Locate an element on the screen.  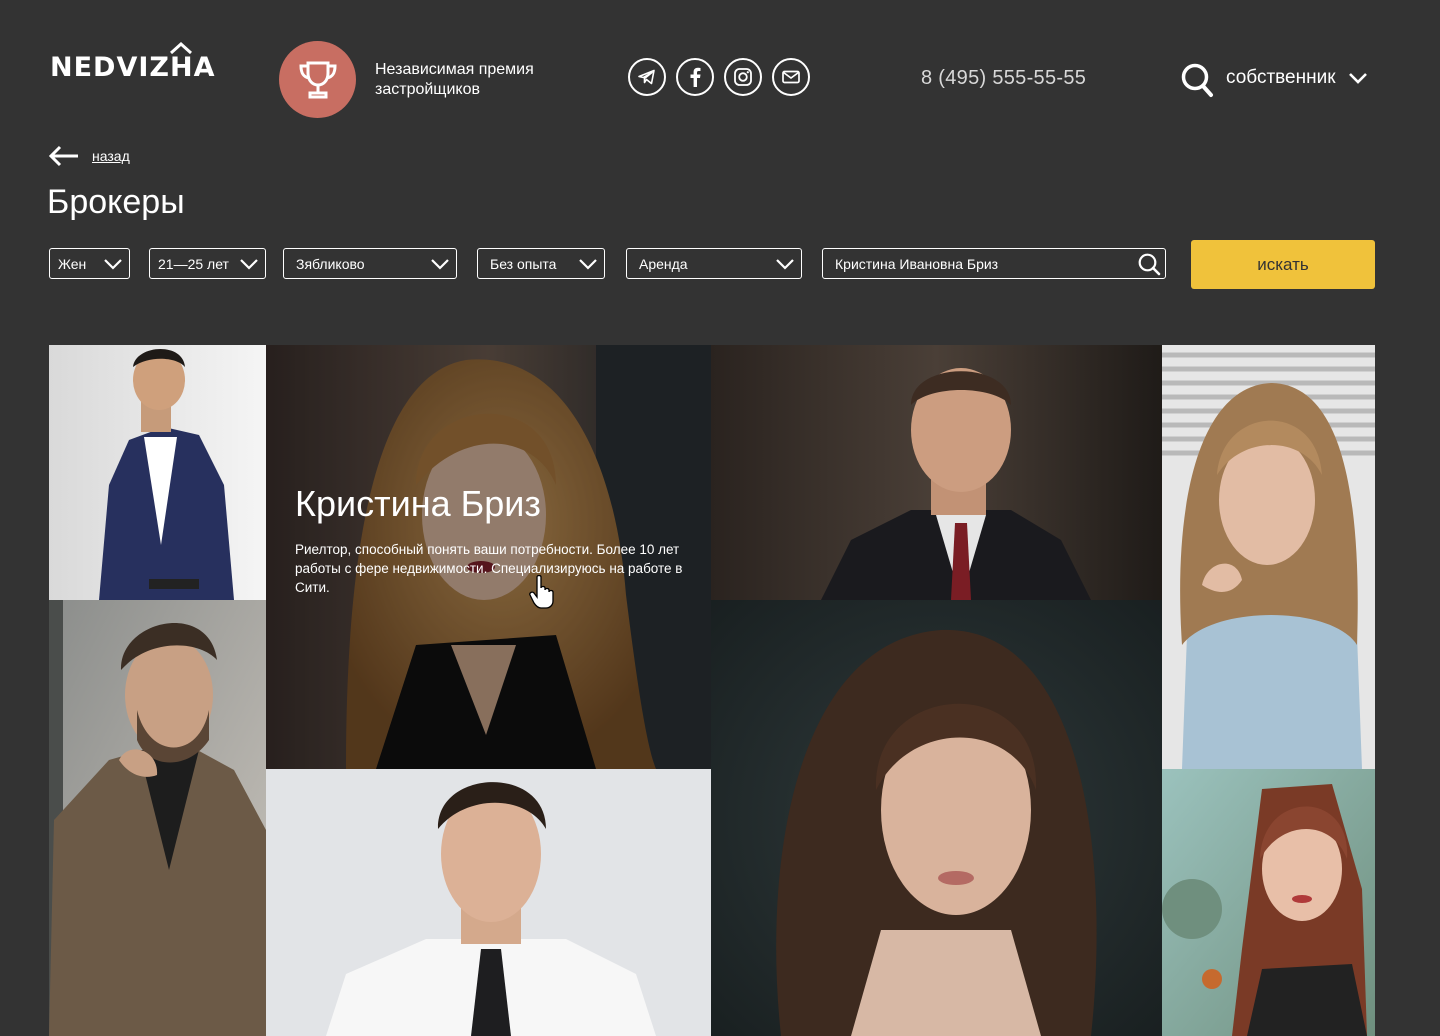
roof-icon is located at coordinates (181, 48).